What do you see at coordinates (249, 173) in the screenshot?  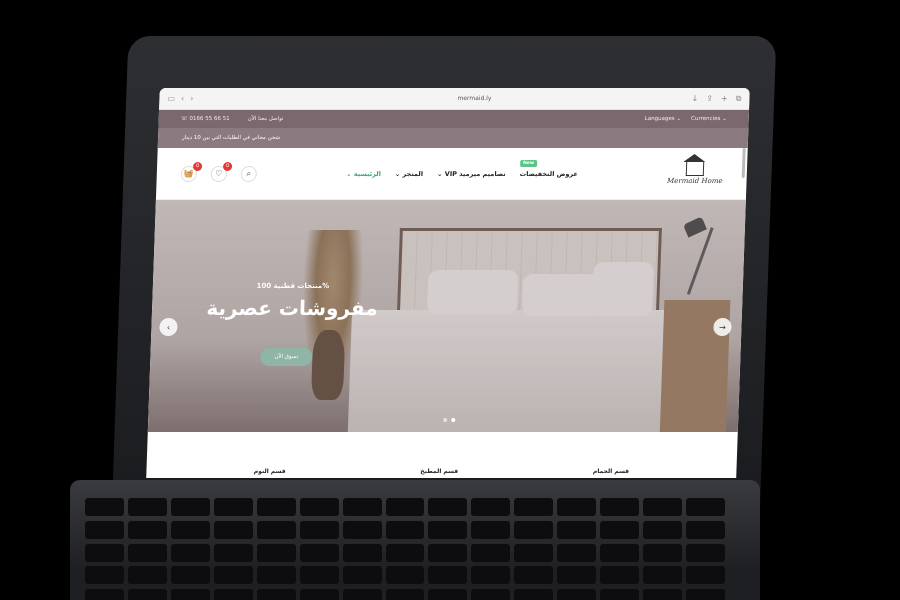 I see `search-icon: ⌕` at bounding box center [249, 173].